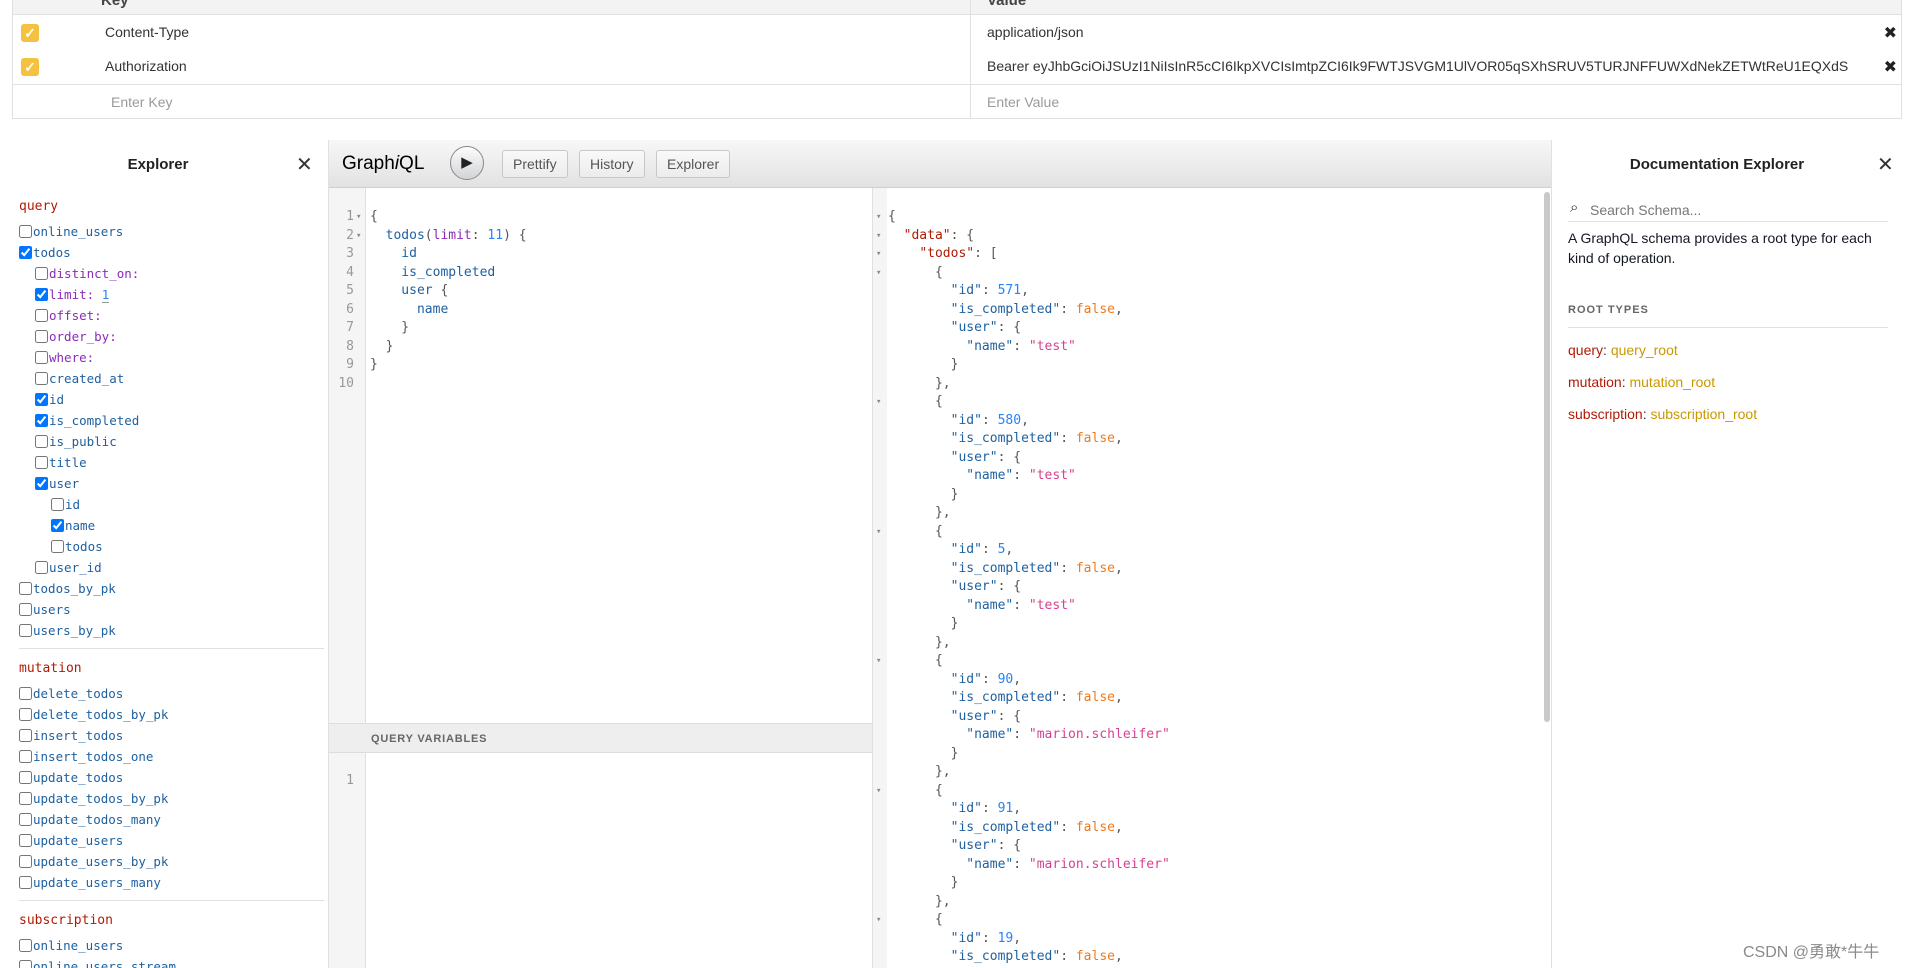 The height and width of the screenshot is (968, 1916). What do you see at coordinates (171, 336) in the screenshot?
I see `explorer-arg-order-by: order_by:` at bounding box center [171, 336].